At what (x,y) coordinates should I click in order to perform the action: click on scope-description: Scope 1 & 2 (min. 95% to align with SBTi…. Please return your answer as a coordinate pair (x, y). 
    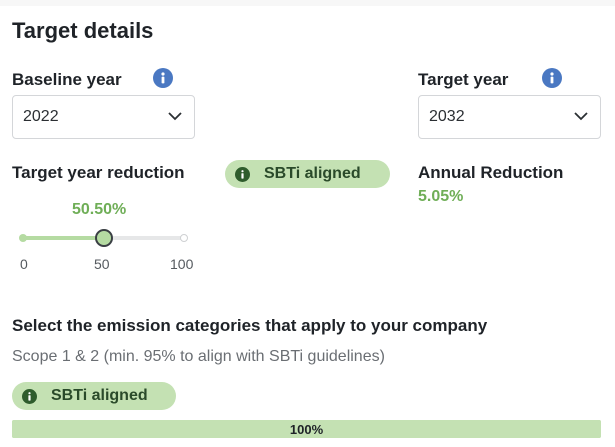
    Looking at the image, I should click on (198, 356).